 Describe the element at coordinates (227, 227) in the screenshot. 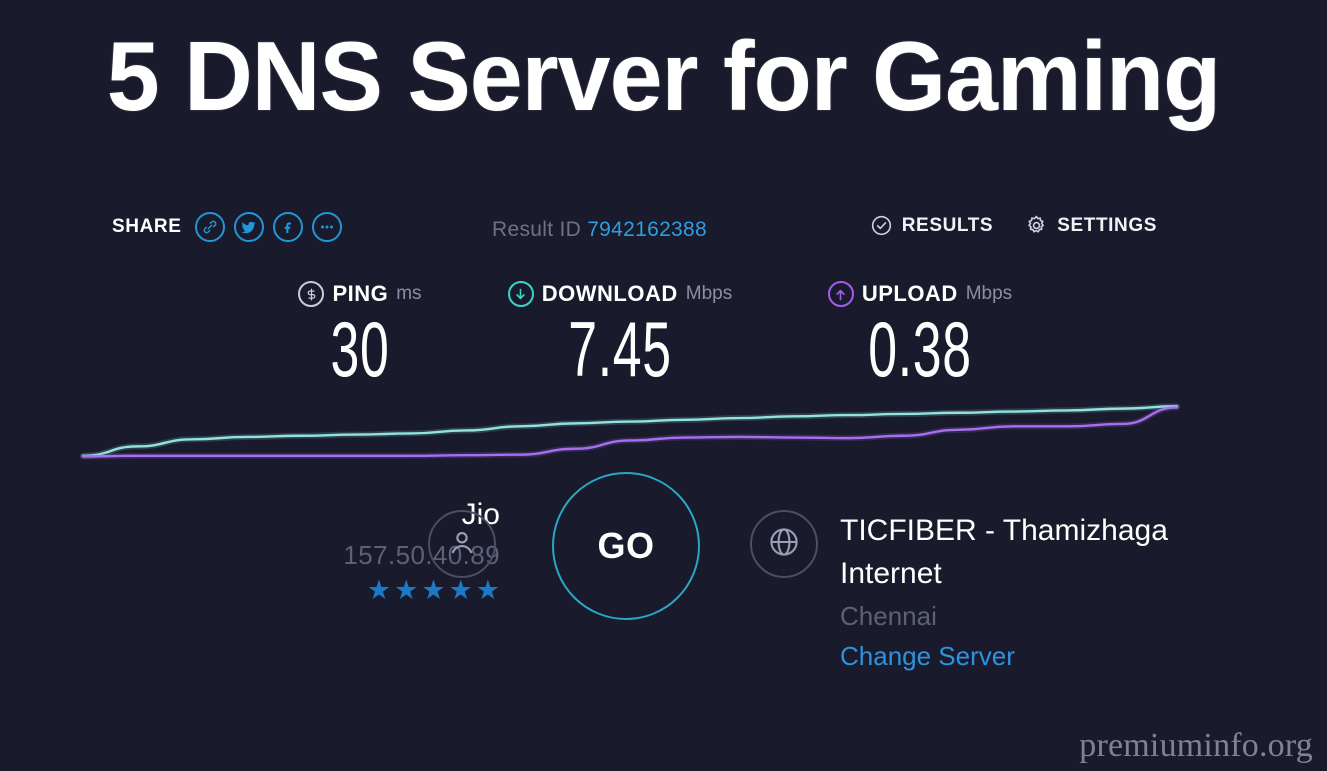

I see `share-group: SHARE` at that location.